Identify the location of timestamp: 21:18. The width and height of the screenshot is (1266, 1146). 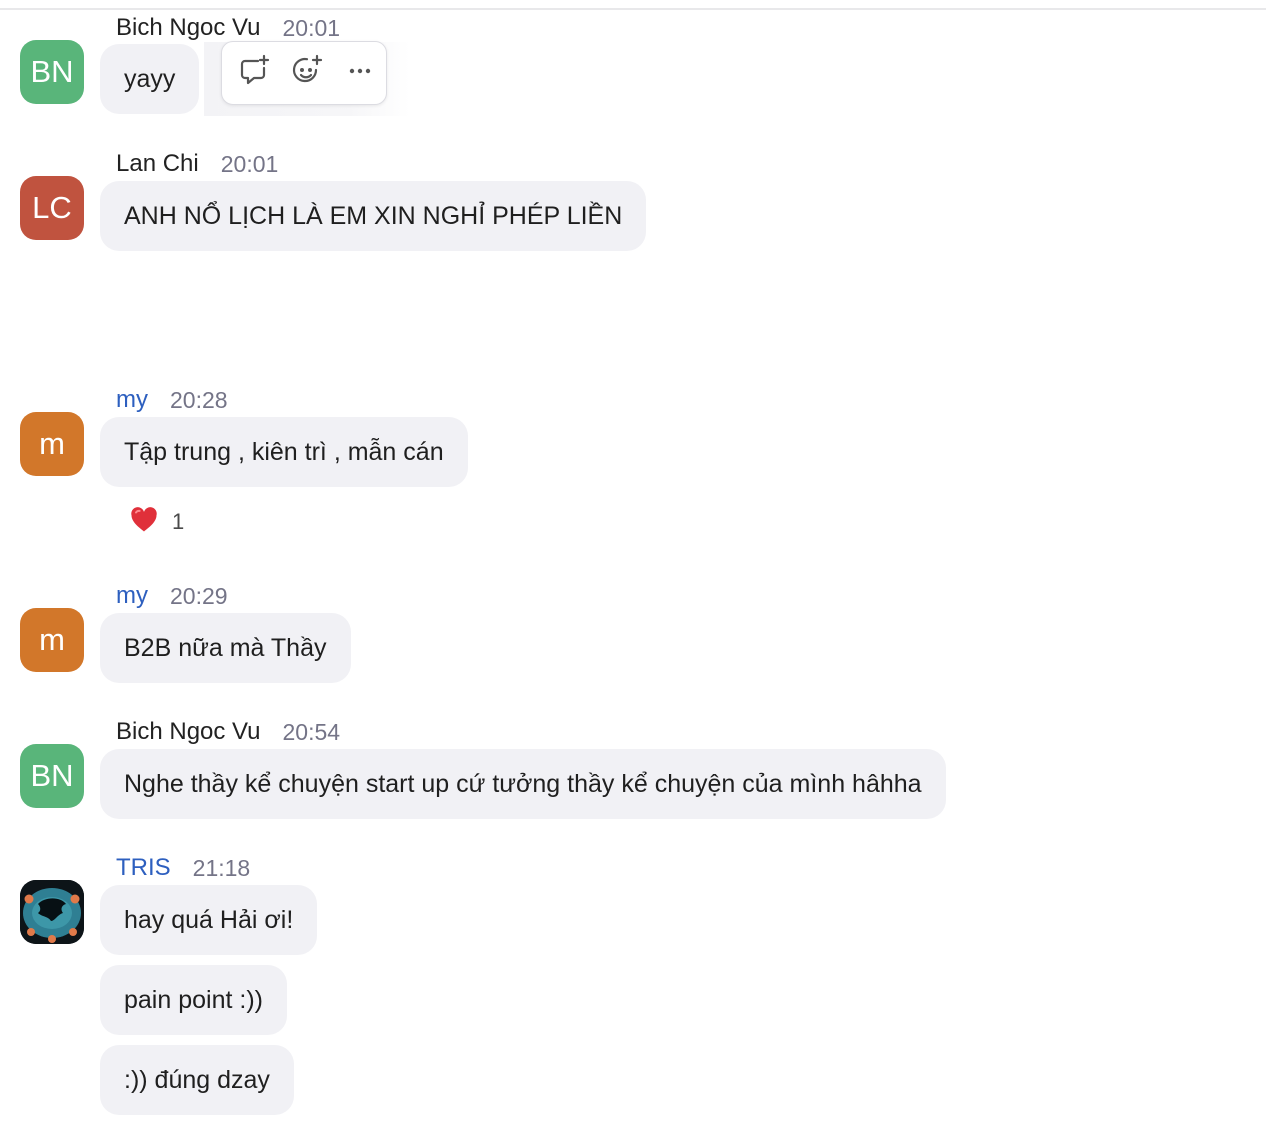
(221, 867).